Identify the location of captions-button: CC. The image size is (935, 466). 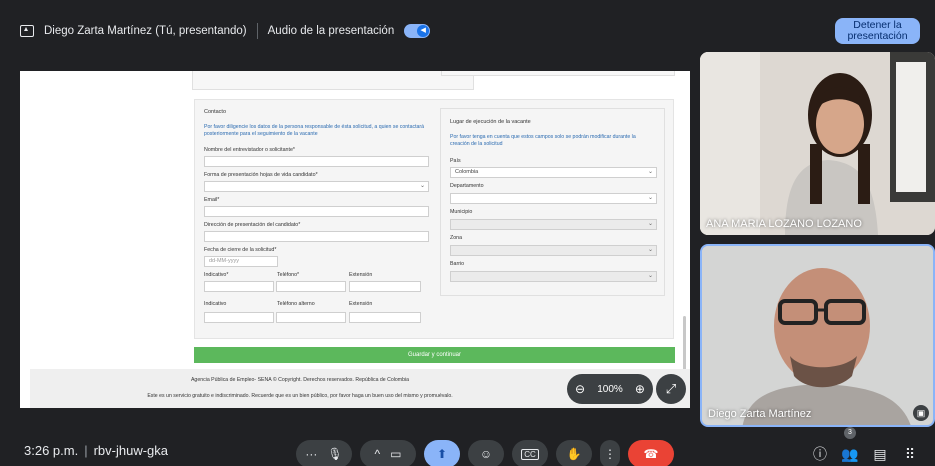
(530, 453).